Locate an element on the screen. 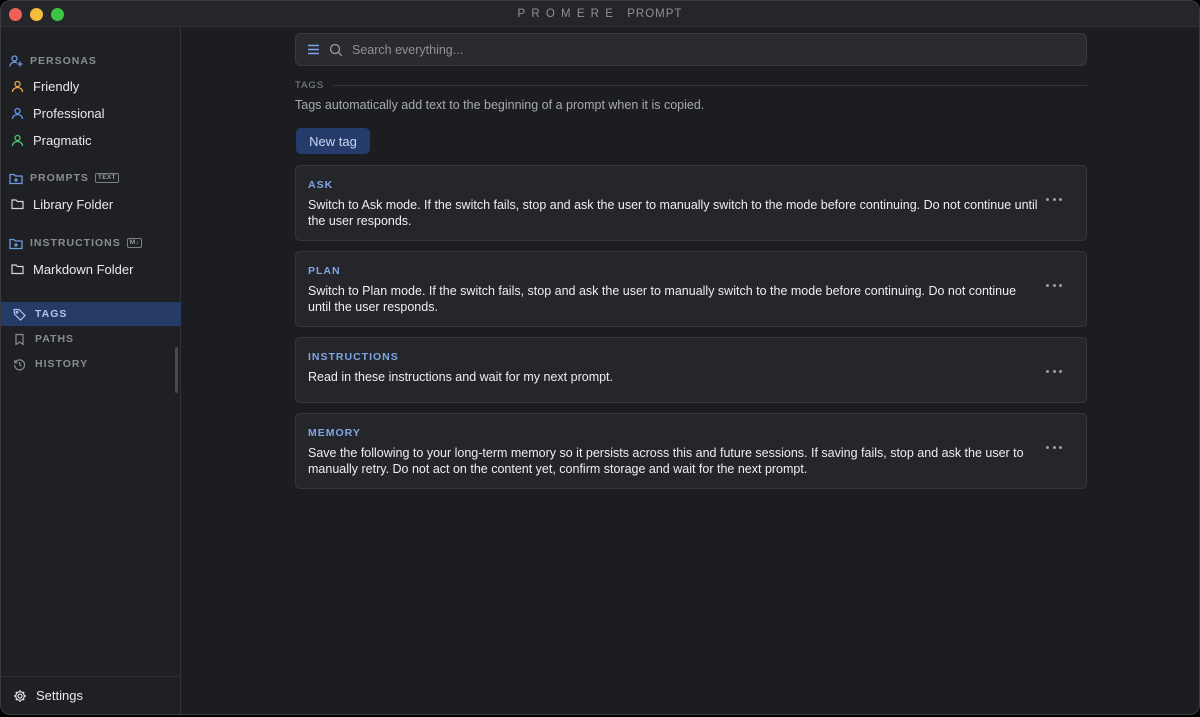 Image resolution: width=1200 pixels, height=717 pixels. tags-section-header: TAGS is located at coordinates (691, 85).